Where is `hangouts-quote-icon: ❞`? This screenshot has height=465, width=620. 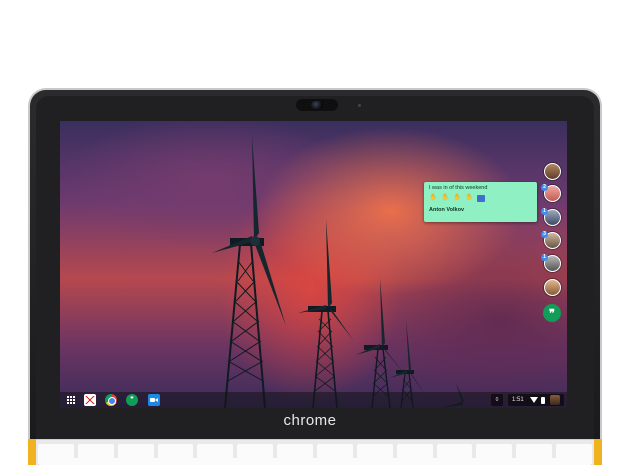
hangouts-quote-icon: ❞ is located at coordinates (552, 313).